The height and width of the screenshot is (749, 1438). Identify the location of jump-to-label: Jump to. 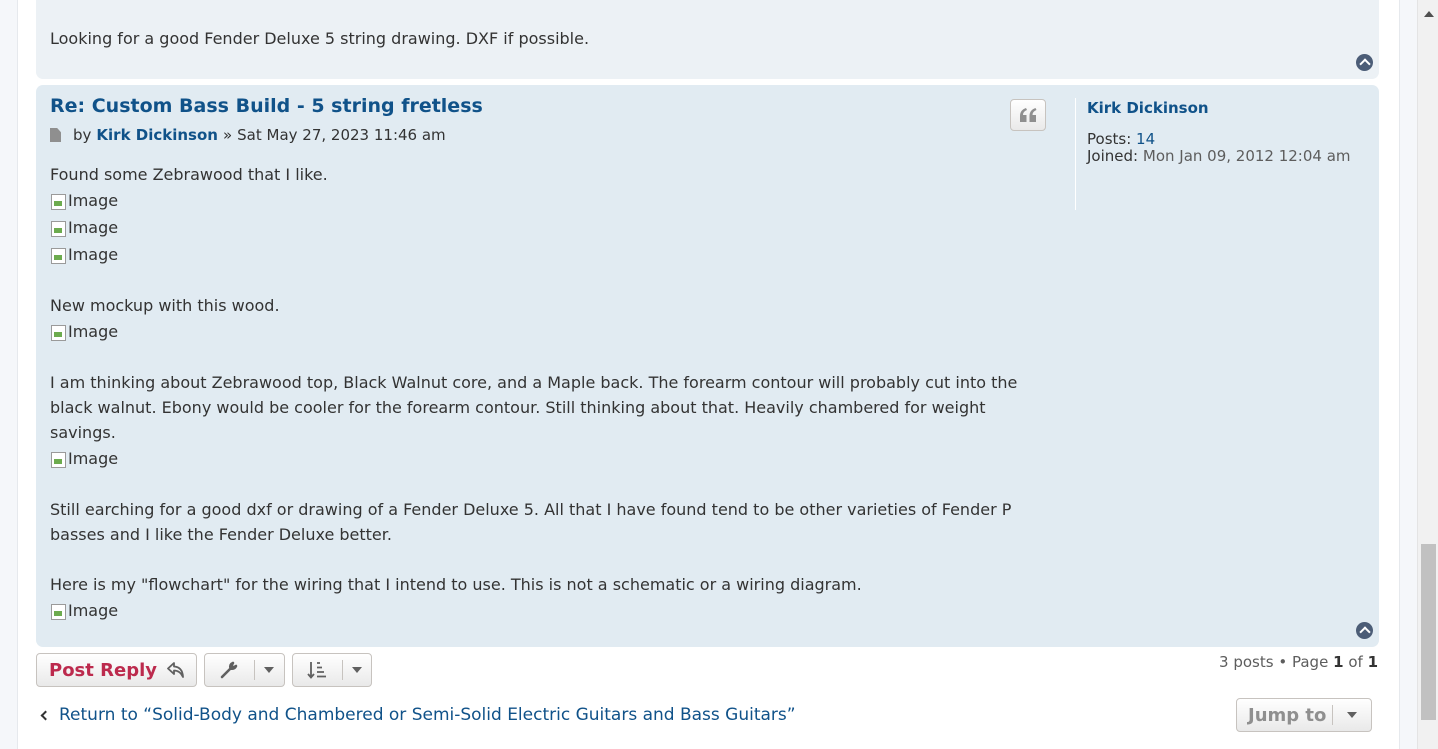
(1287, 715).